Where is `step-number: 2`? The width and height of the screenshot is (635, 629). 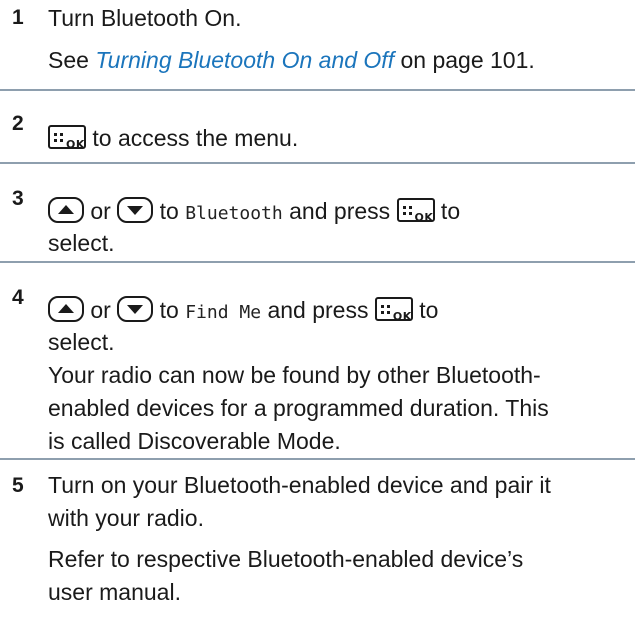
step-number: 2 is located at coordinates (18, 123).